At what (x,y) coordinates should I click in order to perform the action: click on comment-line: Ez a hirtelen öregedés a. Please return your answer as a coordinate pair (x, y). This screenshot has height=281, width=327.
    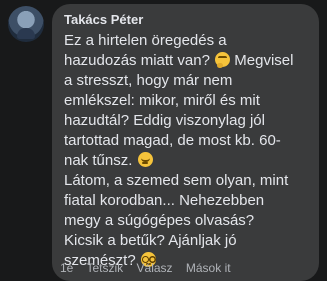
    Looking at the image, I should click on (145, 40).